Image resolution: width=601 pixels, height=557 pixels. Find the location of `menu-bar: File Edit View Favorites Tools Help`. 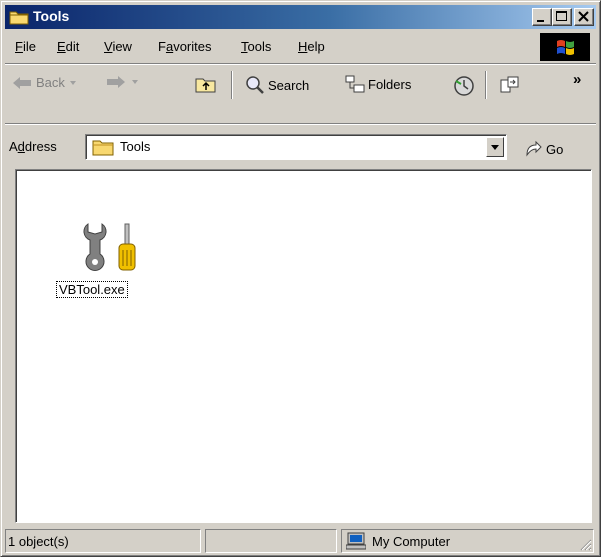

menu-bar: File Edit View Favorites Tools Help is located at coordinates (300, 47).